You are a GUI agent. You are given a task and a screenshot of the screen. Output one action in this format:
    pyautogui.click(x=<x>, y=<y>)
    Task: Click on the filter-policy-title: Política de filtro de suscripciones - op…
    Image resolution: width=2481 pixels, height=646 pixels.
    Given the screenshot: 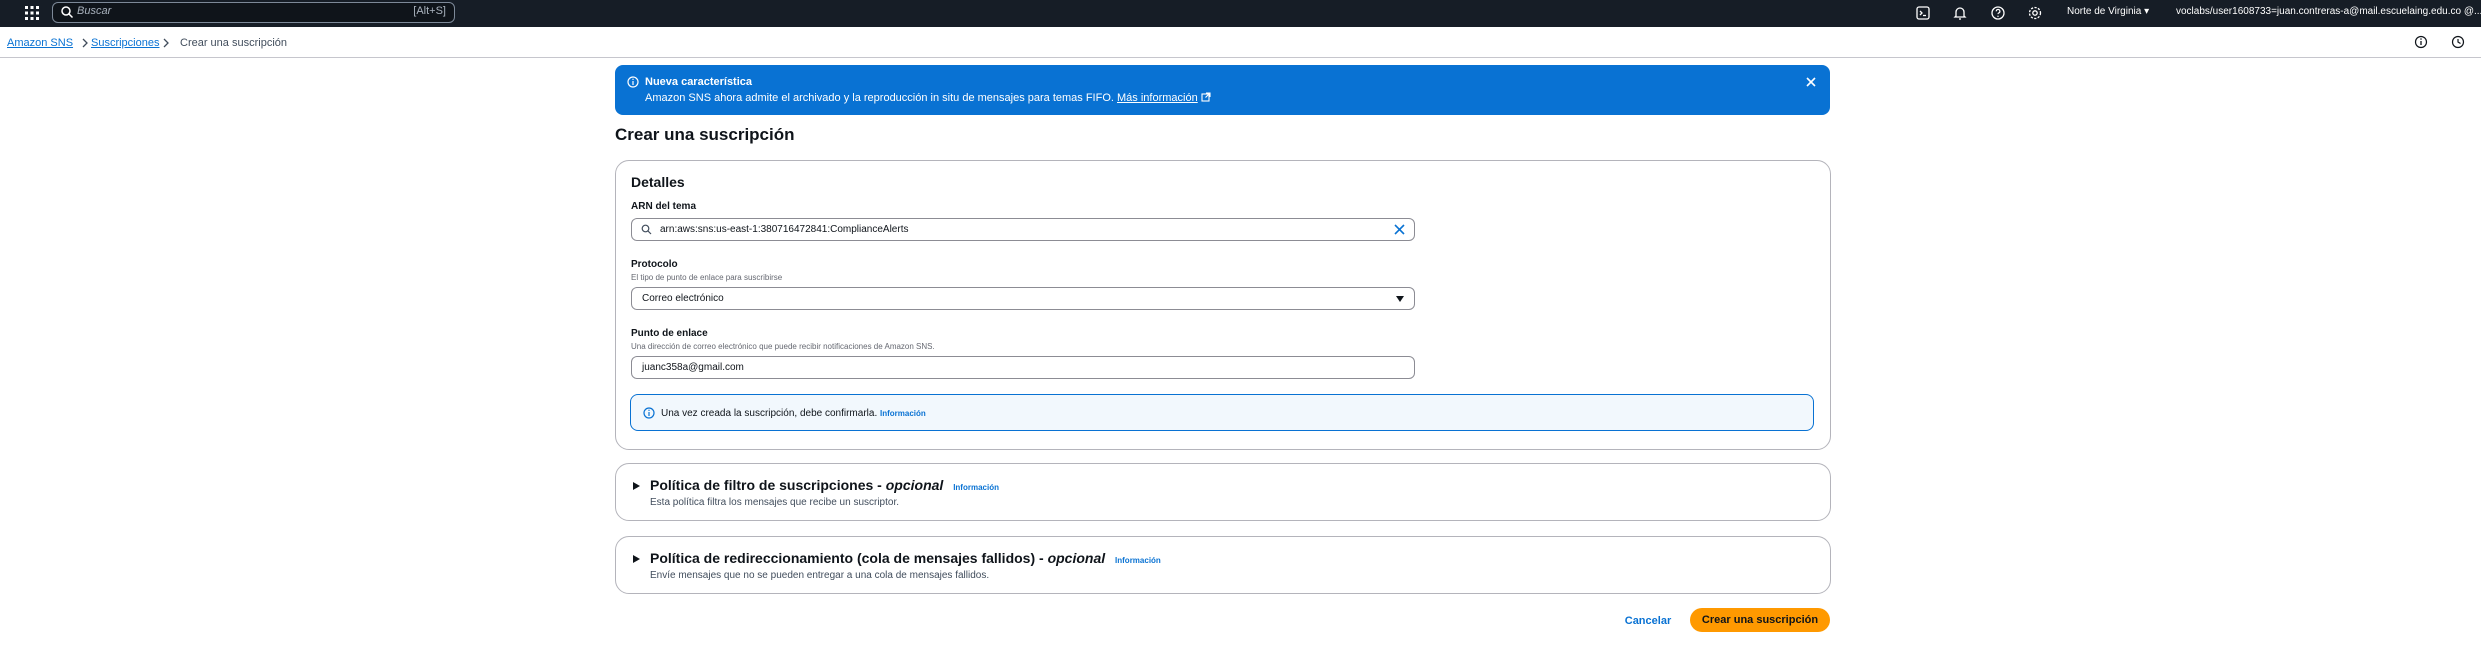 What is the action you would take?
    pyautogui.click(x=824, y=485)
    